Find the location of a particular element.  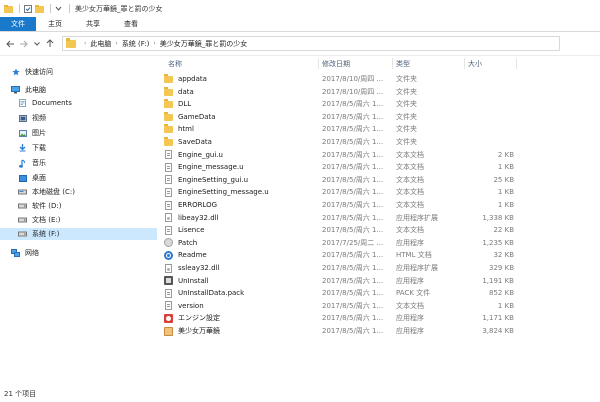

table-row: data 2017/8/10/周四 ... 文件夹 is located at coordinates (339, 92).